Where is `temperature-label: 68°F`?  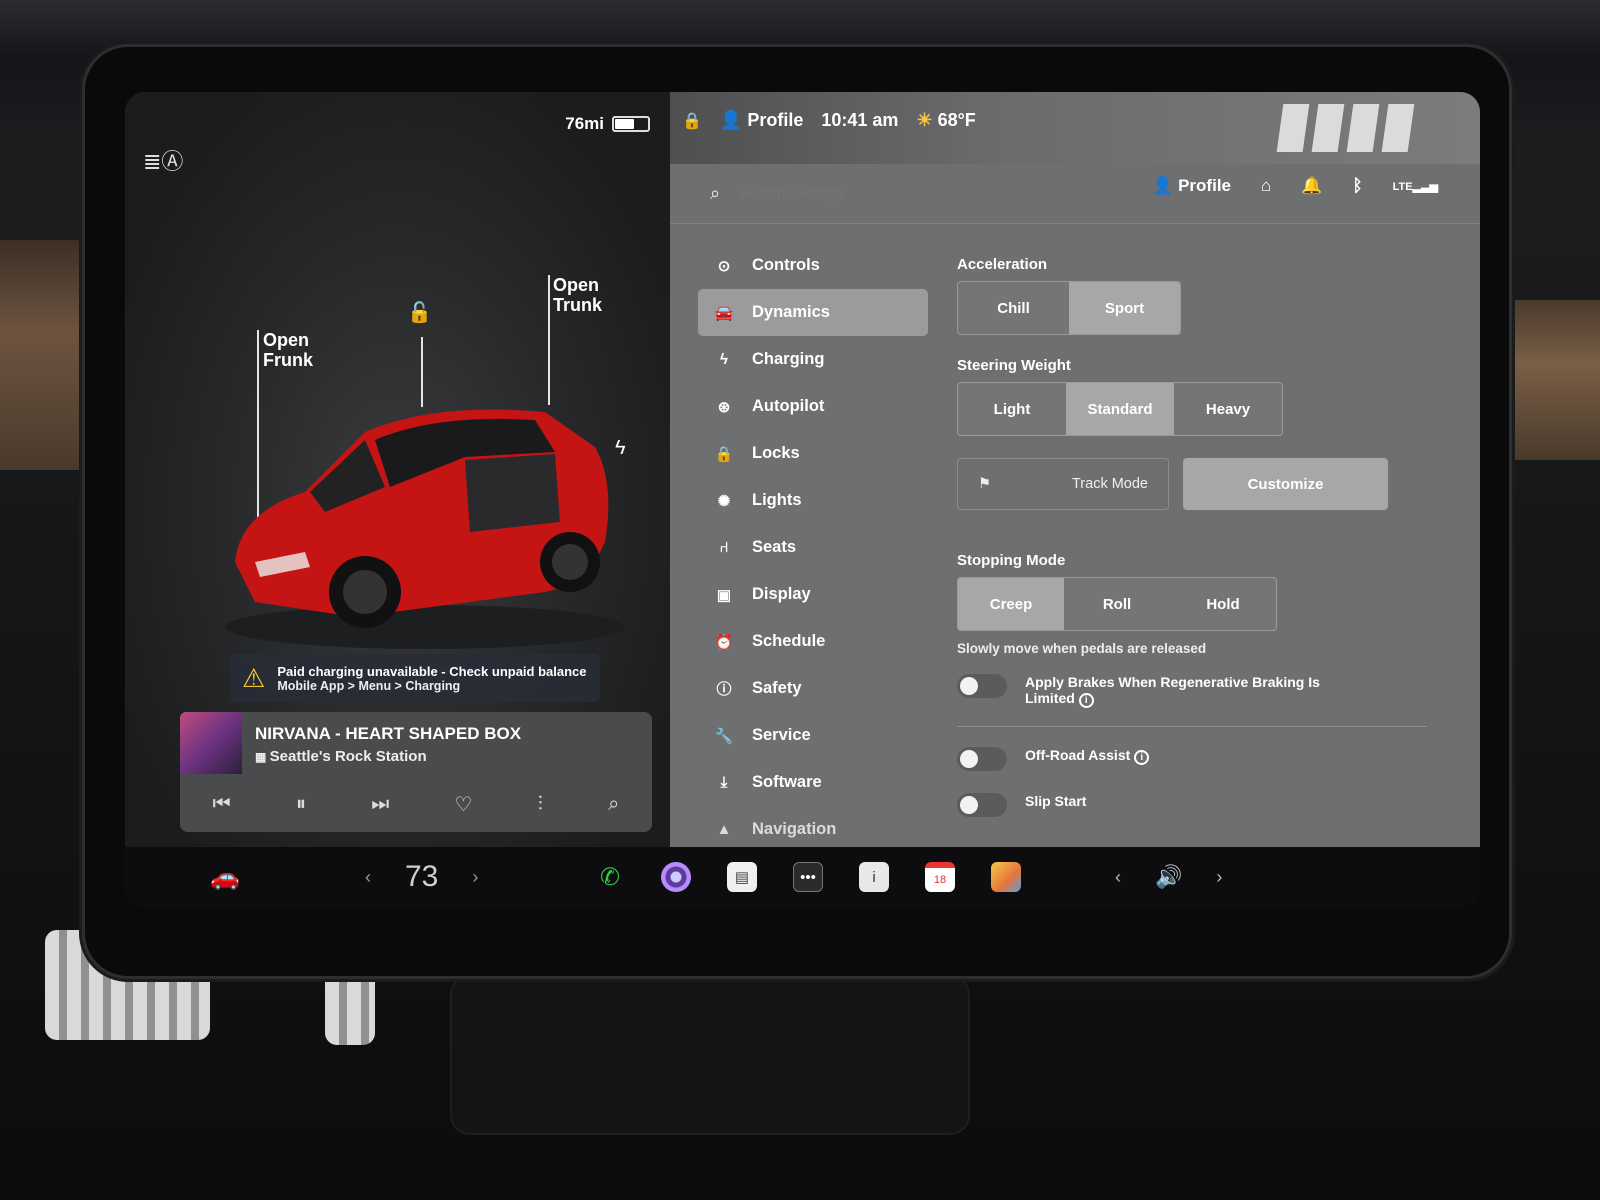
temperature-label: 68°F is located at coordinates (956, 120).